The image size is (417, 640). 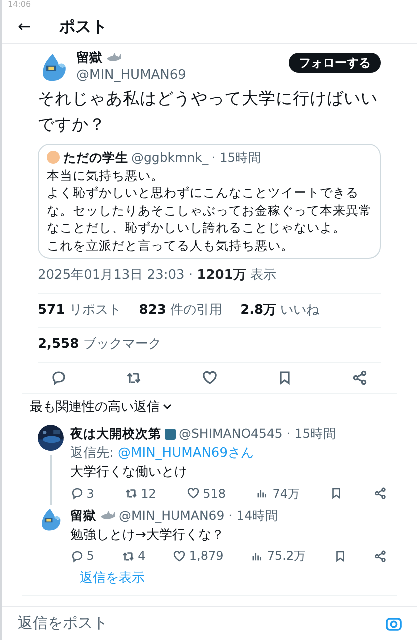 I want to click on reply-text: 大学行くな働いとけ, so click(x=129, y=473).